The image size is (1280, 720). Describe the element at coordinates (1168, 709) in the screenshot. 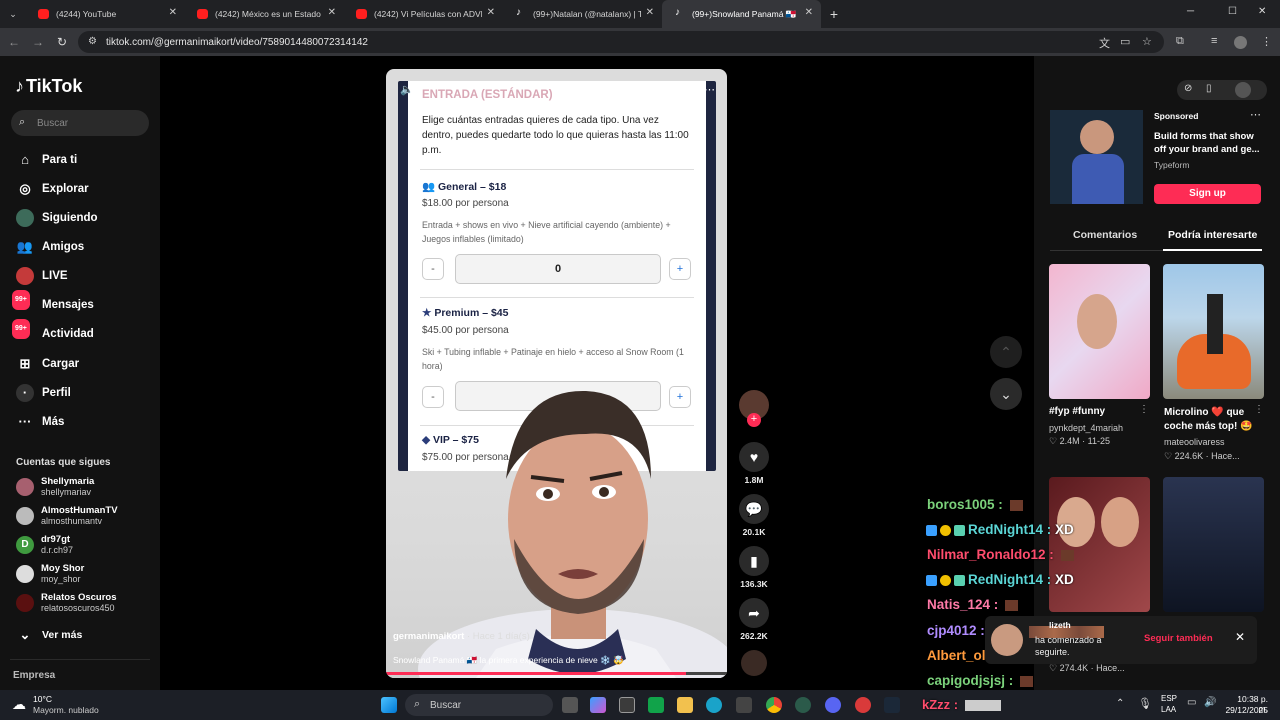

I see `keyboard-layout: LAA` at that location.